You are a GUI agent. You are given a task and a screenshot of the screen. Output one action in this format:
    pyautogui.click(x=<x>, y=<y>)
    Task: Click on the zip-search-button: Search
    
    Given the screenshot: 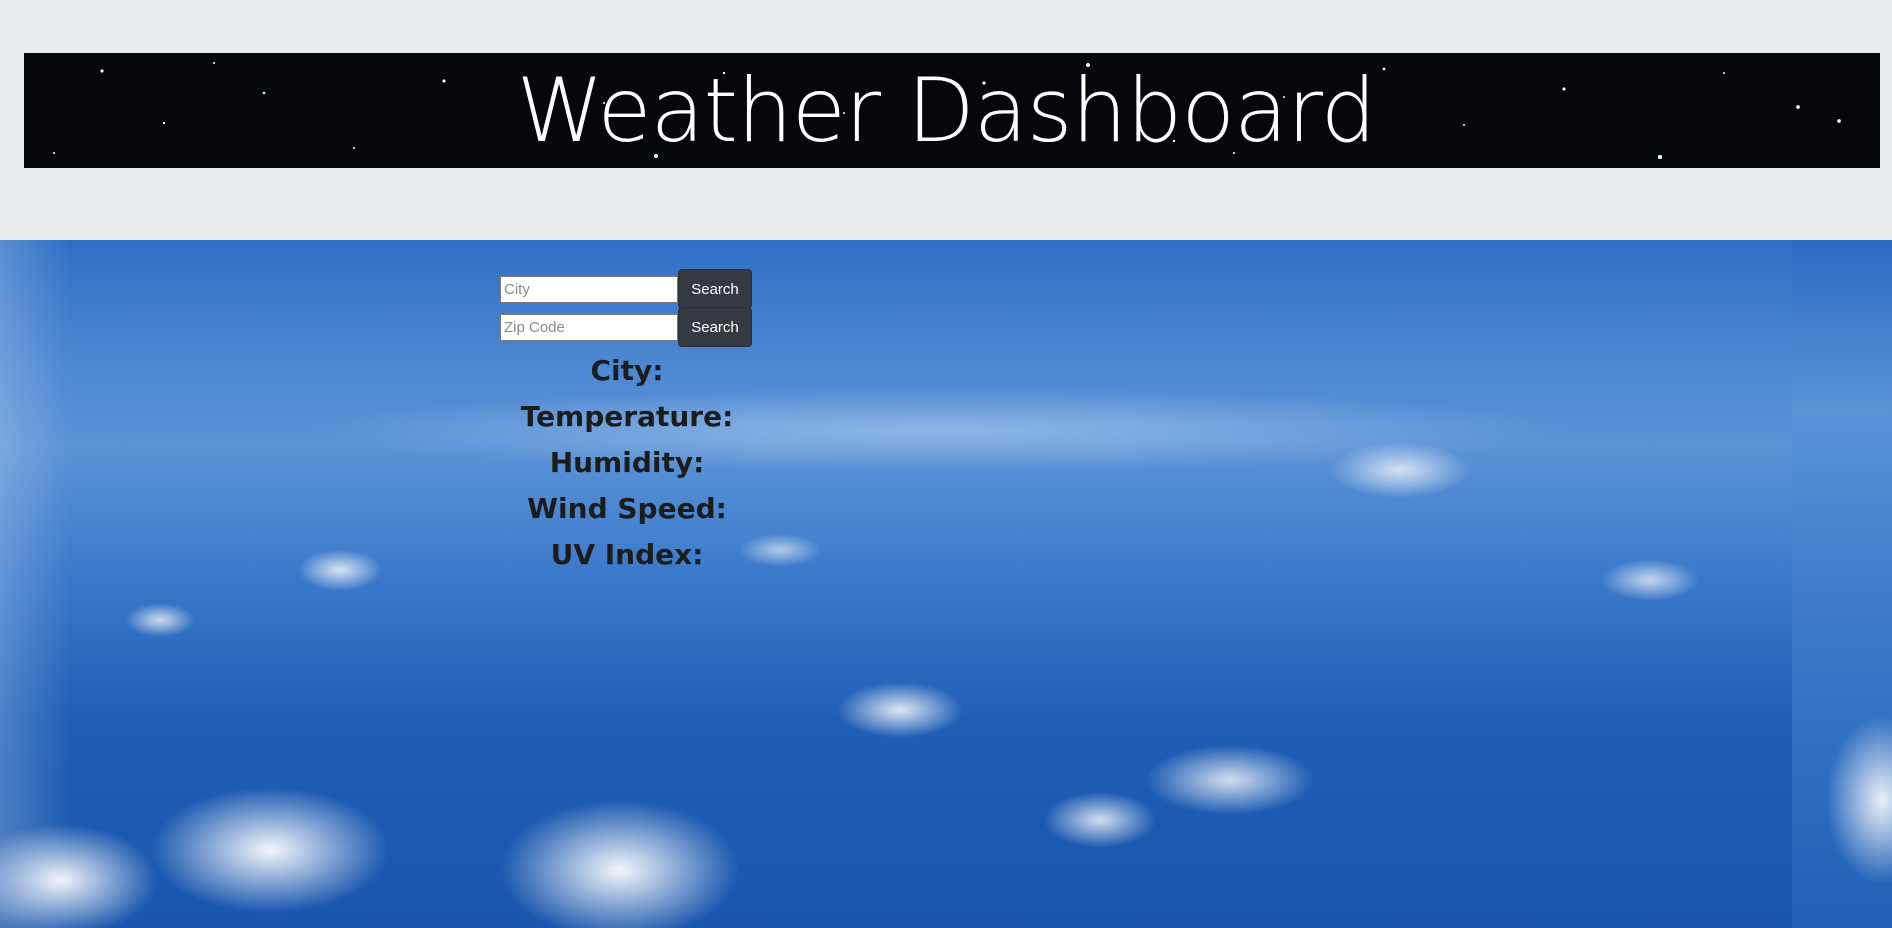 What is the action you would take?
    pyautogui.click(x=715, y=327)
    